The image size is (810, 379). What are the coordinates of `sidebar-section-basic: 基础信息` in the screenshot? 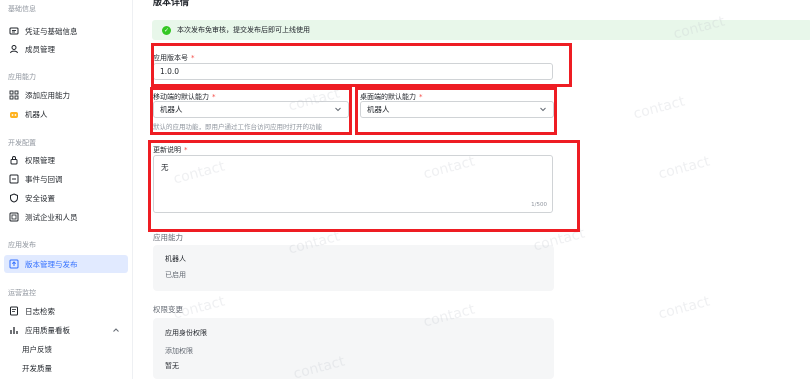 It's located at (22, 9).